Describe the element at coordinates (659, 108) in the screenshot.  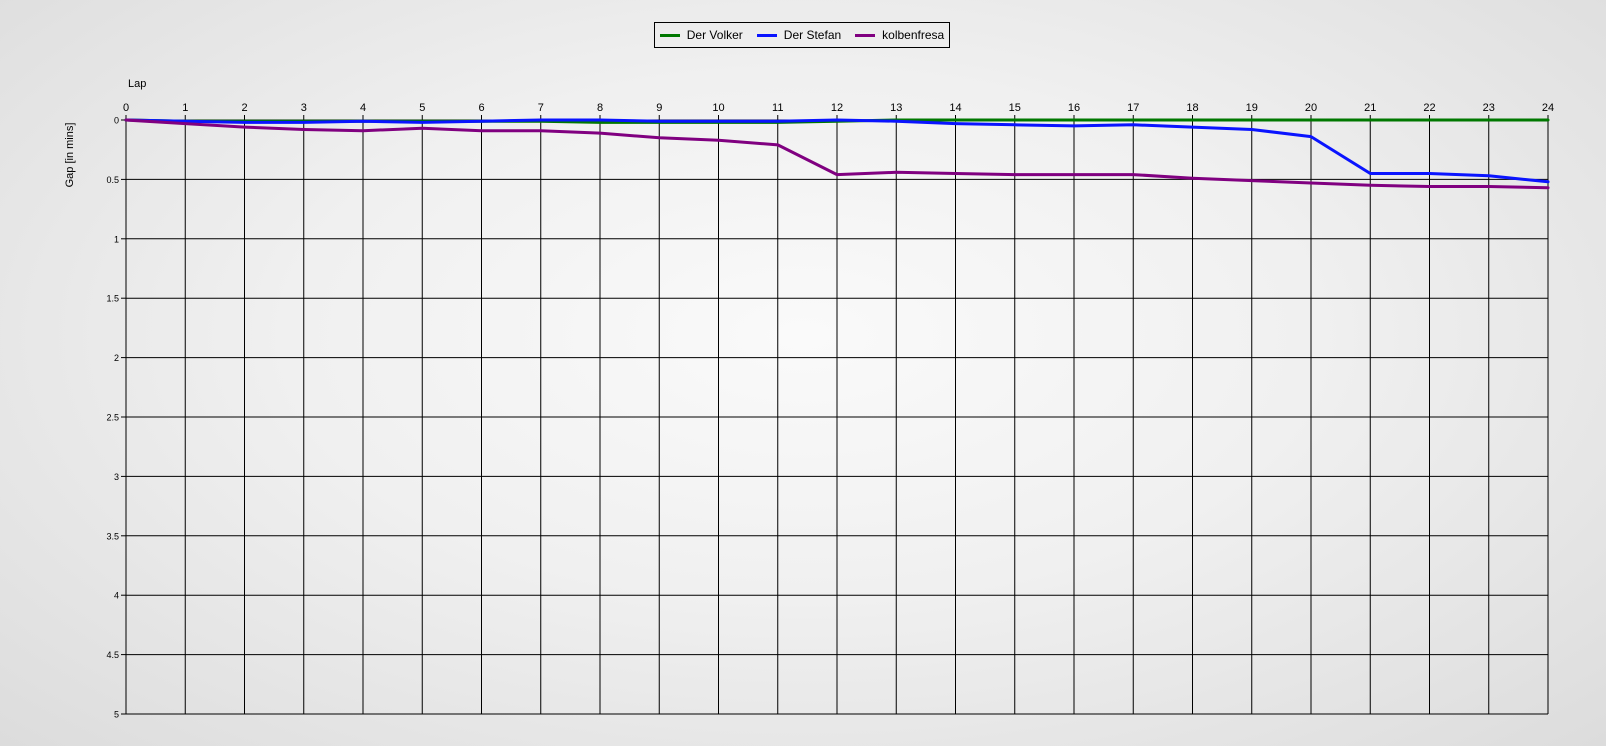
I see `x-tick-label: 9` at that location.